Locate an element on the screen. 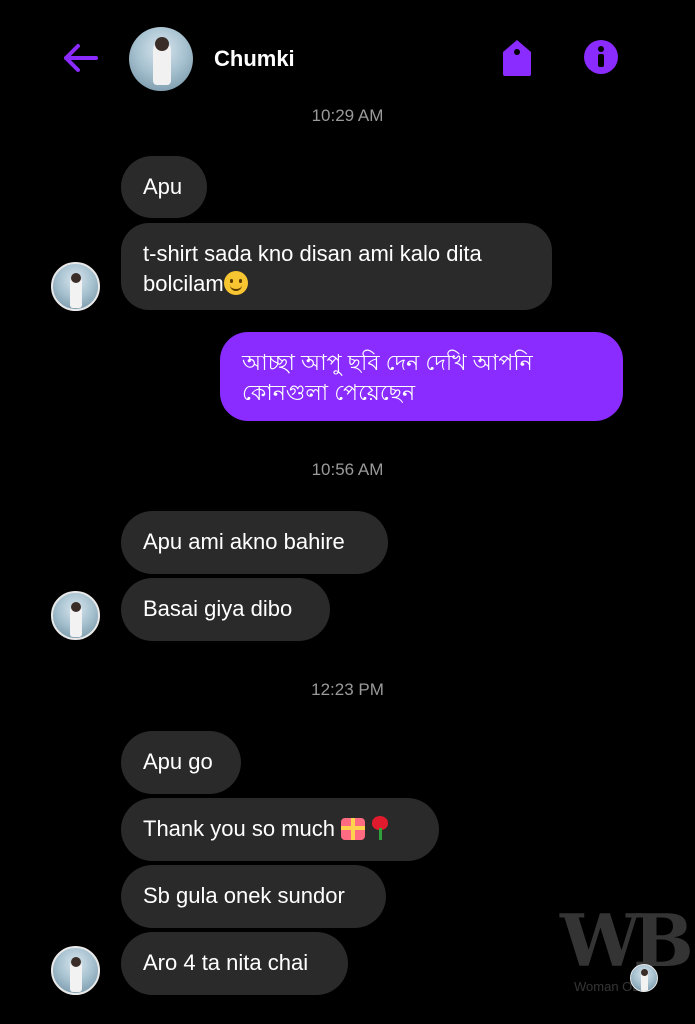  incoming-message: Basai giya dibo is located at coordinates (225, 609).